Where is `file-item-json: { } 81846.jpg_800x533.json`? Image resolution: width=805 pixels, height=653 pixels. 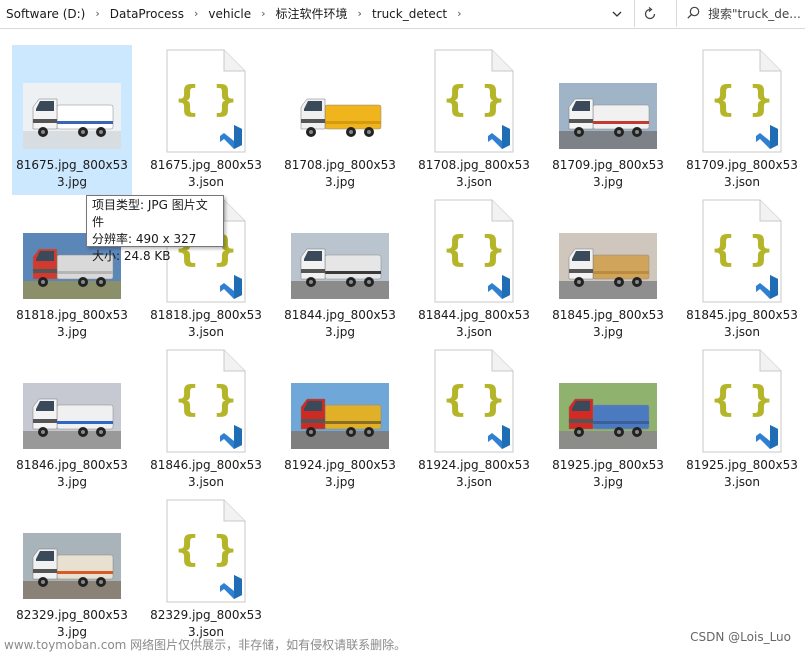 file-item-json: { } 81846.jpg_800x533.json is located at coordinates (206, 420).